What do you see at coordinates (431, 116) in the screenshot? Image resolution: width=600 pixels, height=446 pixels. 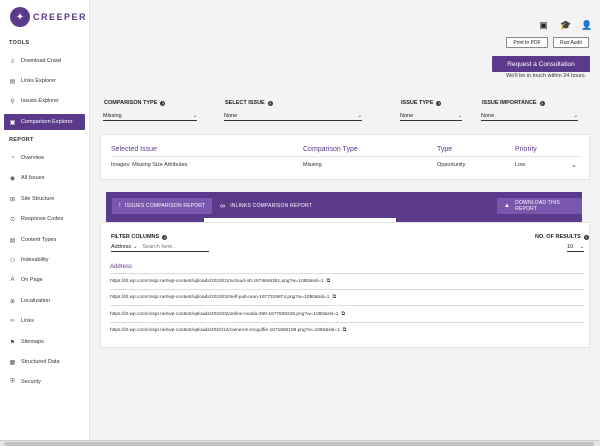 I see `issue-type-select: None ⌄` at bounding box center [431, 116].